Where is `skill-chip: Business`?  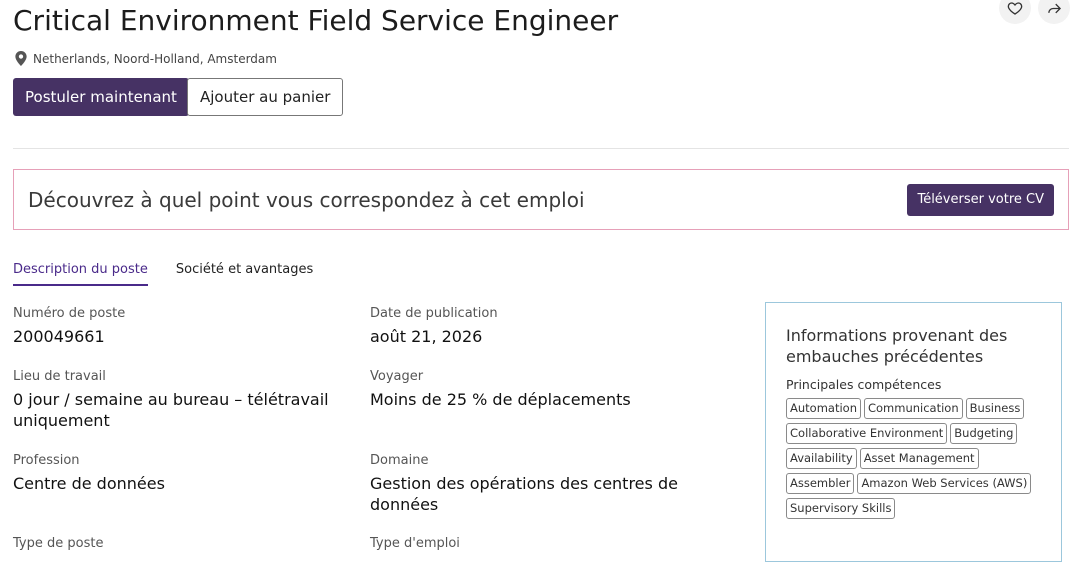 skill-chip: Business is located at coordinates (995, 408).